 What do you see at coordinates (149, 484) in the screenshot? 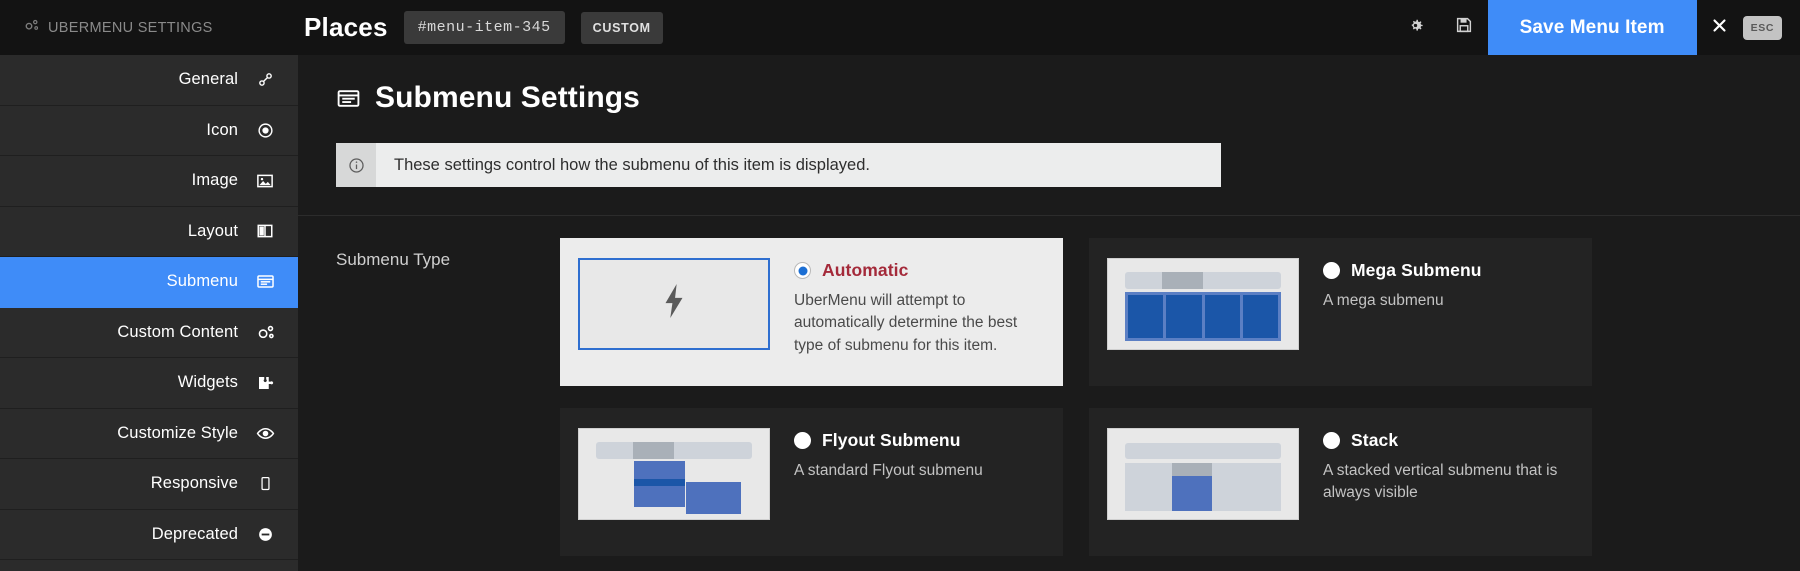
I see `sidebar-item-responsive: Responsive` at bounding box center [149, 484].